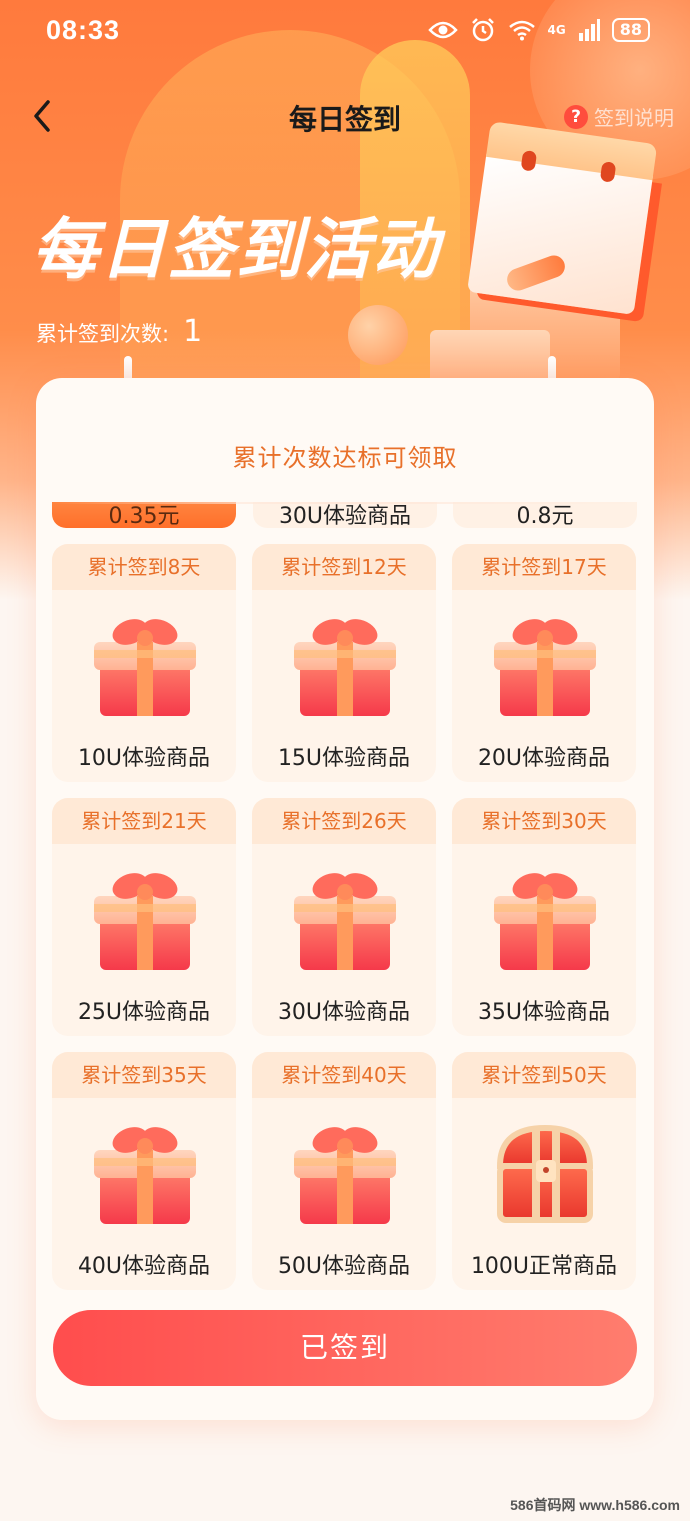  I want to click on reward-label: 累计签到30天, so click(544, 821).